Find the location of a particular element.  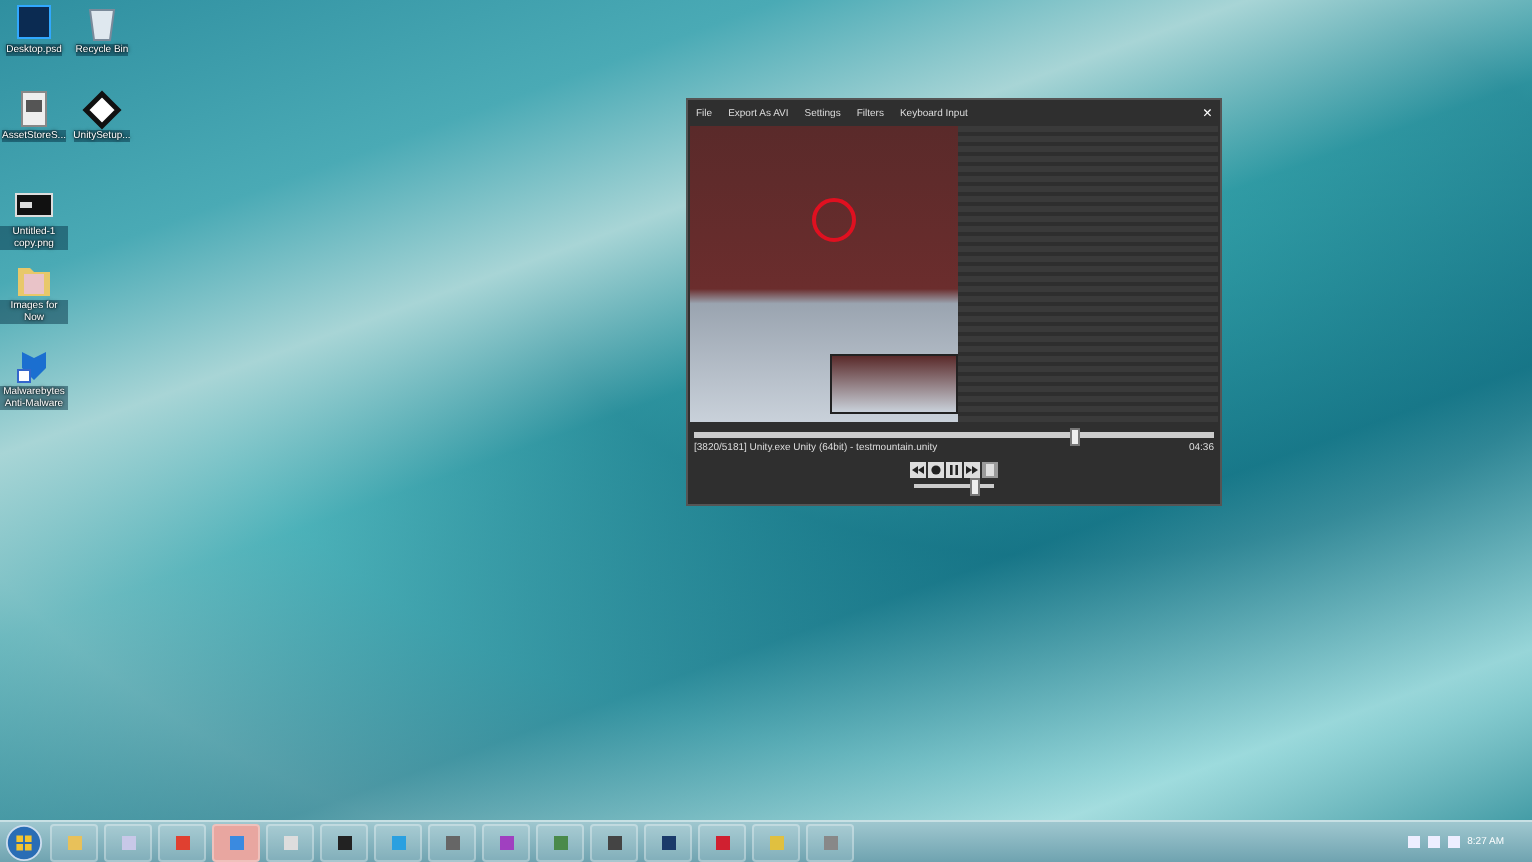

file-icon is located at coordinates (34, 24).